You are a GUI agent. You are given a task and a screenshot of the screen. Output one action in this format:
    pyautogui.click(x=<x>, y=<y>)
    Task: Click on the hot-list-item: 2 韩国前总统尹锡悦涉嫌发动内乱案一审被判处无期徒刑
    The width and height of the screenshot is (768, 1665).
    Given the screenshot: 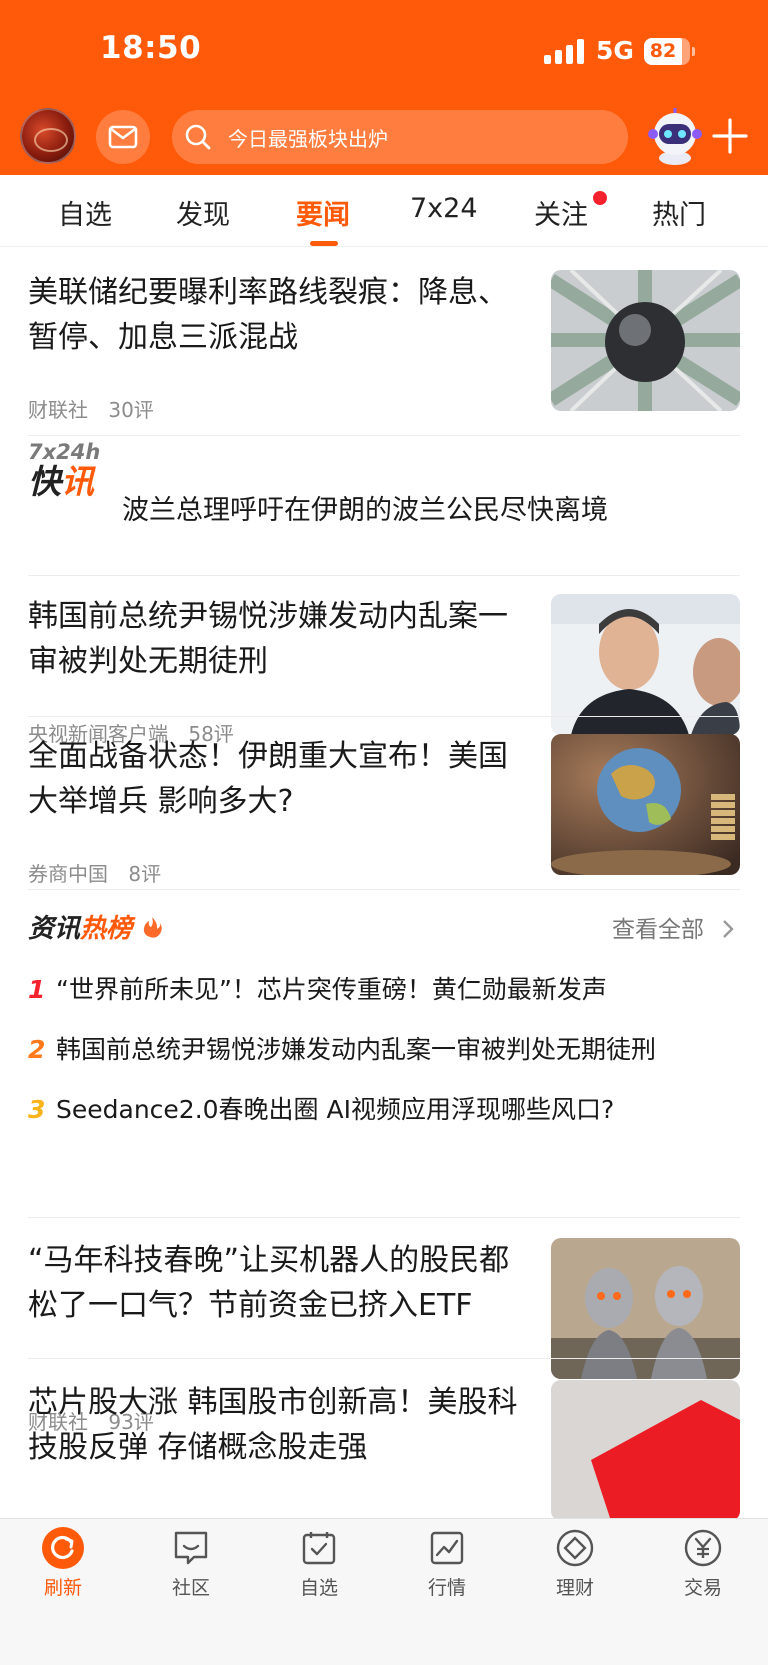 What is the action you would take?
    pyautogui.click(x=373, y=1048)
    